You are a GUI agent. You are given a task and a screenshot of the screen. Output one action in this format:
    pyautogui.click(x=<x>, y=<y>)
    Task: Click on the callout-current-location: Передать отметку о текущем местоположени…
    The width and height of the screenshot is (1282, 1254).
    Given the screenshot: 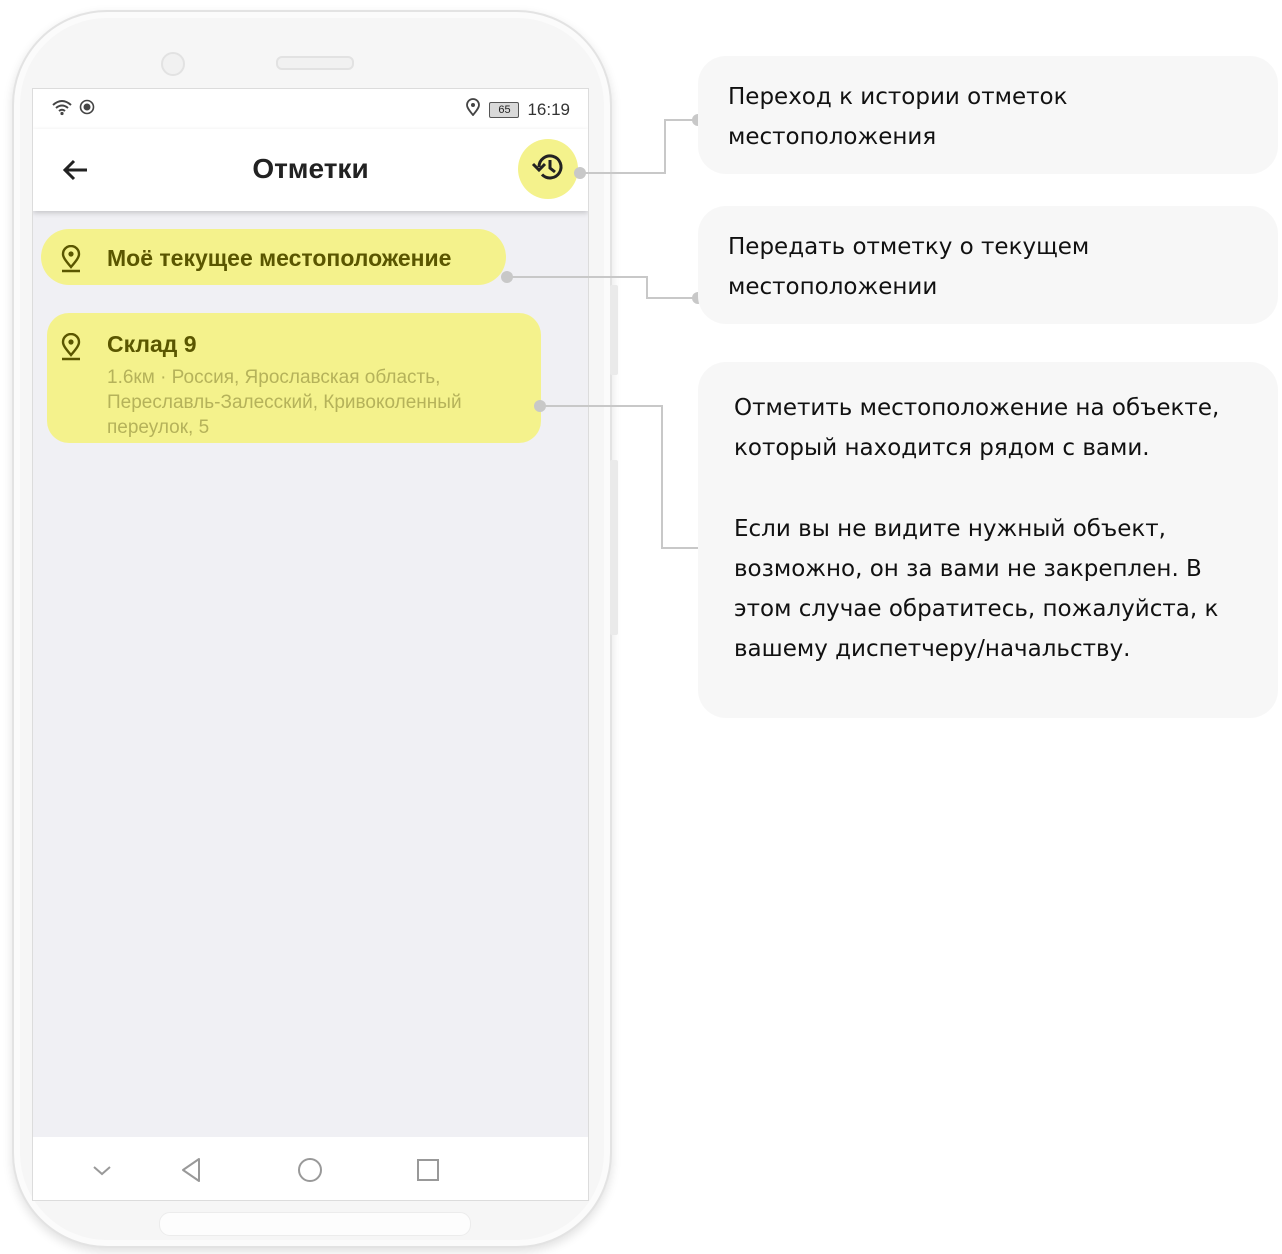 What is the action you would take?
    pyautogui.click(x=988, y=265)
    